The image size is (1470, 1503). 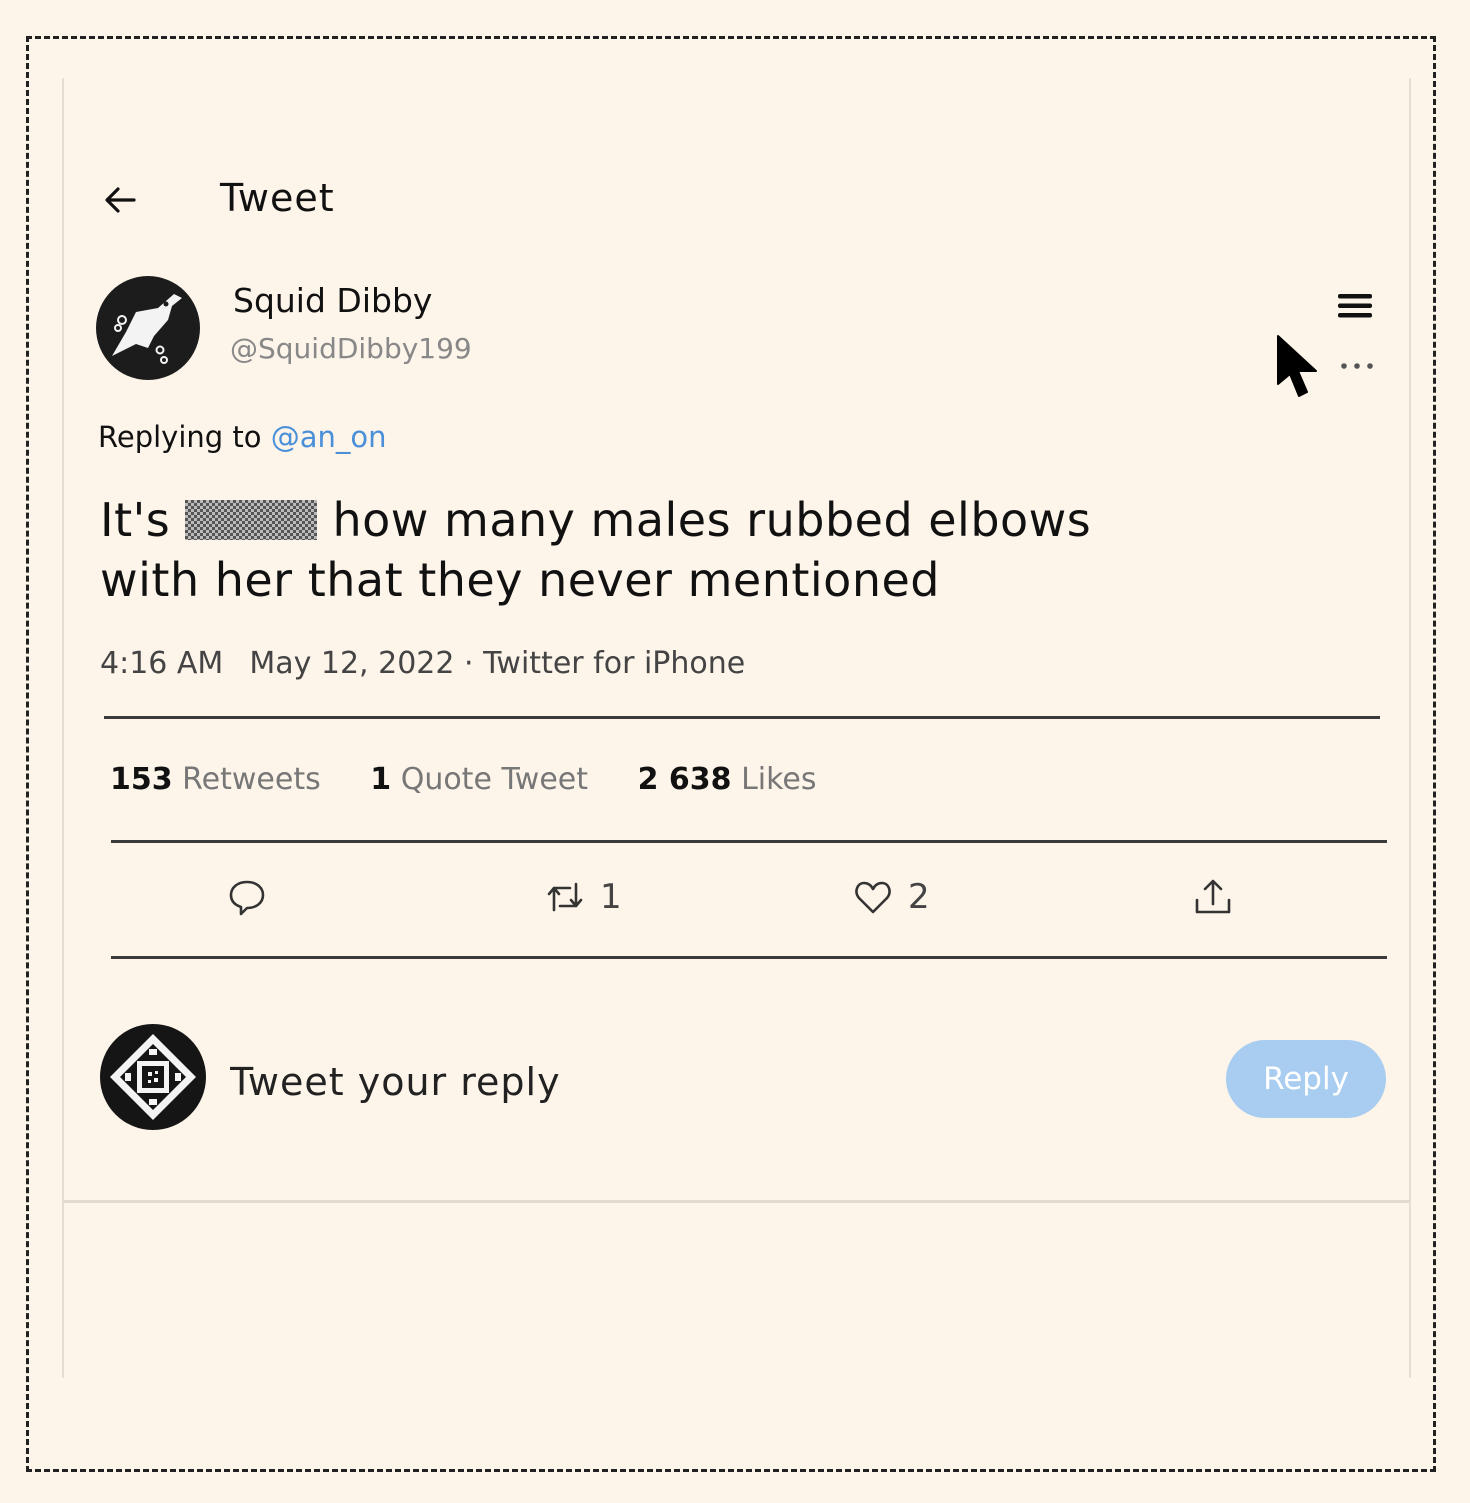 What do you see at coordinates (120, 200) in the screenshot?
I see `back-arrow-icon` at bounding box center [120, 200].